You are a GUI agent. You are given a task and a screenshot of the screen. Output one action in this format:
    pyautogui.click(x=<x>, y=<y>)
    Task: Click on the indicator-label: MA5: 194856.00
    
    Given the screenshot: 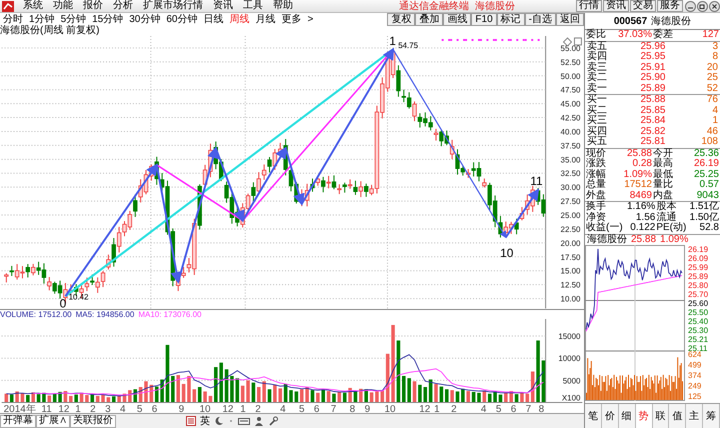 What is the action you would take?
    pyautogui.click(x=105, y=314)
    